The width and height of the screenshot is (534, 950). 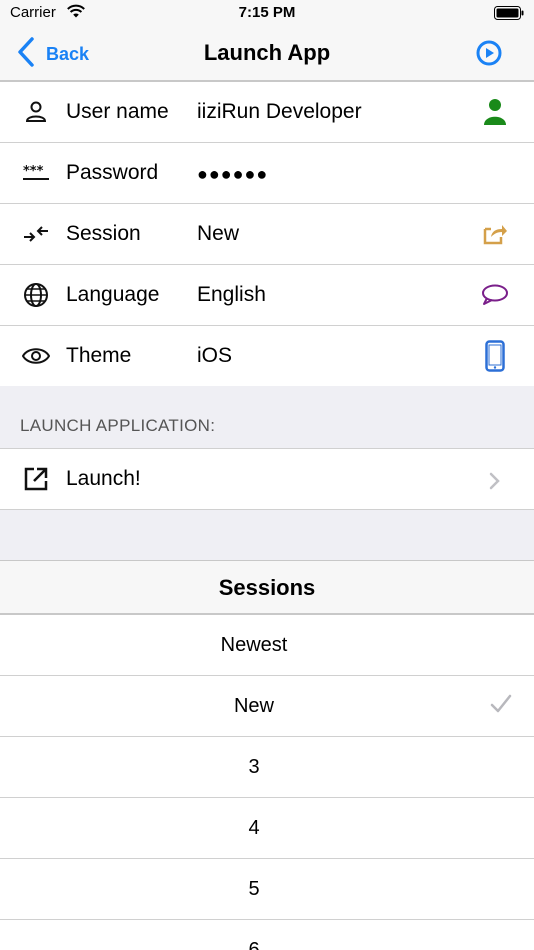 I want to click on section-header-label: LAUNCH APPLICATION:, so click(x=118, y=425).